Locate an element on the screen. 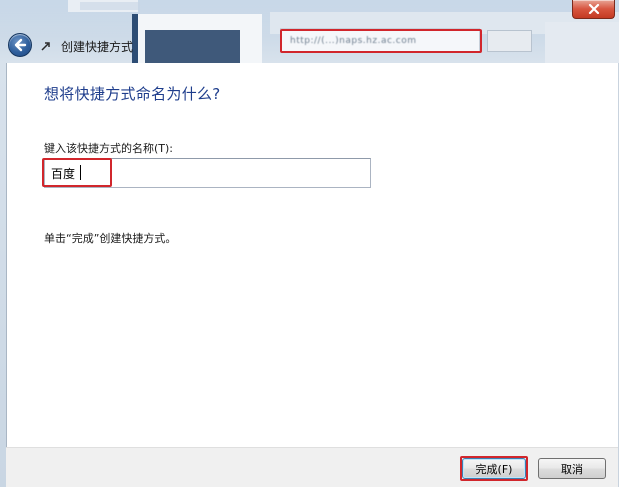 This screenshot has width=619, height=487. close-icon is located at coordinates (593, 9).